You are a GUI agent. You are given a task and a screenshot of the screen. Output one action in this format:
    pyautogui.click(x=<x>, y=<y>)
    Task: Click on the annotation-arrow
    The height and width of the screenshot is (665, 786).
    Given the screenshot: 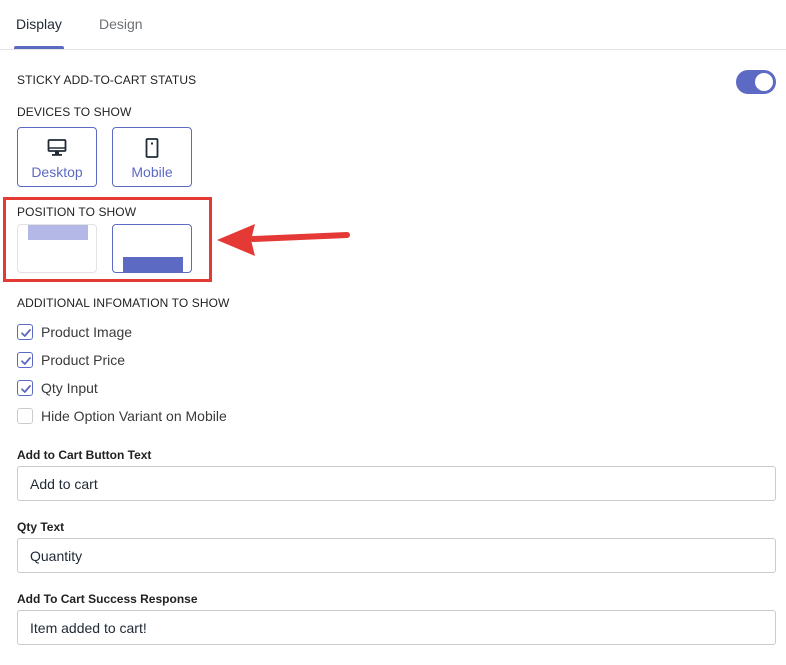 What is the action you would take?
    pyautogui.click(x=283, y=240)
    